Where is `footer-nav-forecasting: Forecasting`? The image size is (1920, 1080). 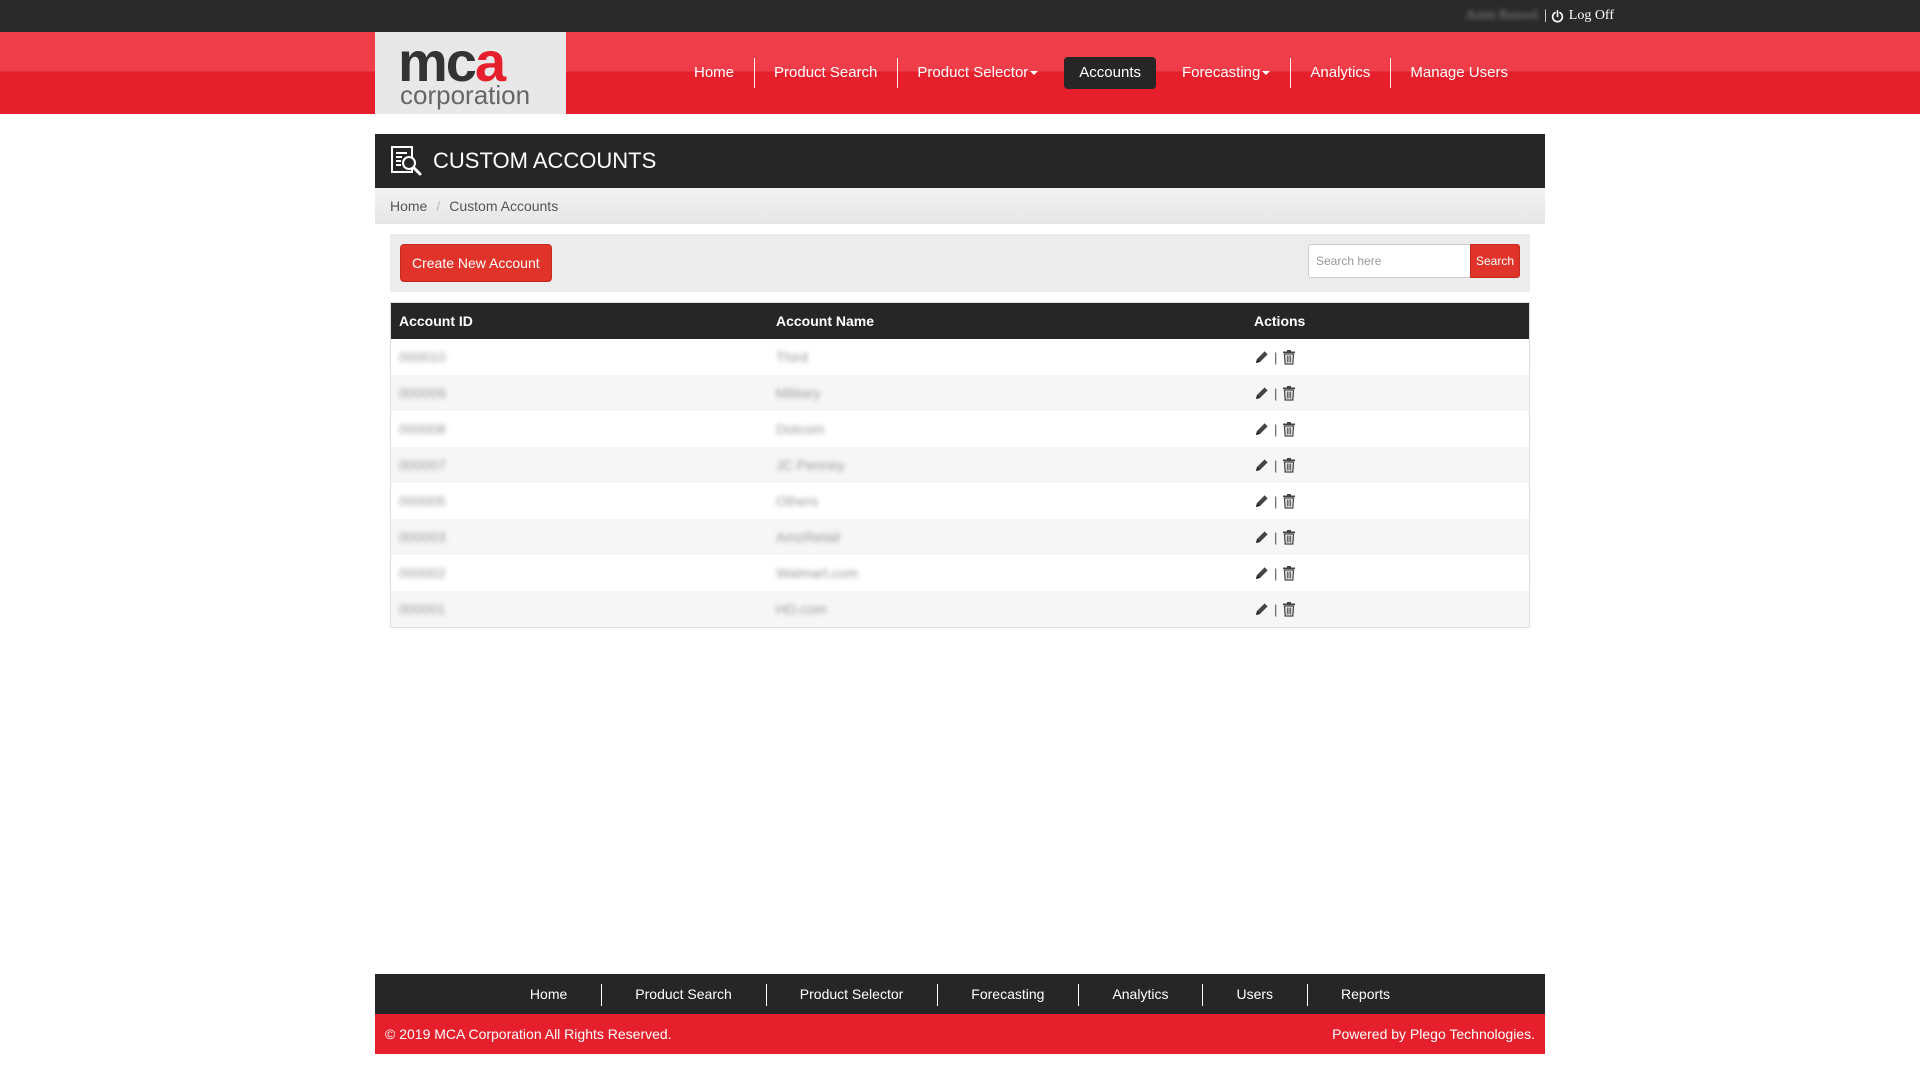
footer-nav-forecasting: Forecasting is located at coordinates (1007, 995).